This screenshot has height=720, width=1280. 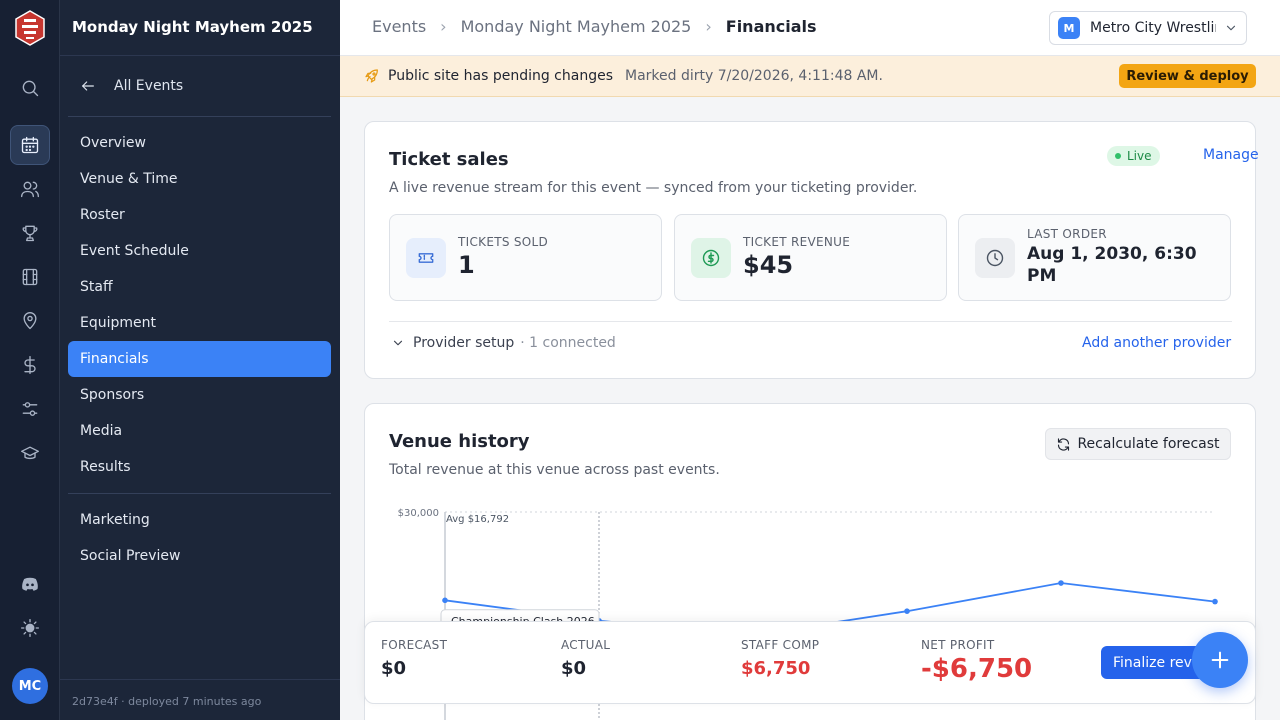 I want to click on stat-label: TICKET REVENUE, so click(x=797, y=242).